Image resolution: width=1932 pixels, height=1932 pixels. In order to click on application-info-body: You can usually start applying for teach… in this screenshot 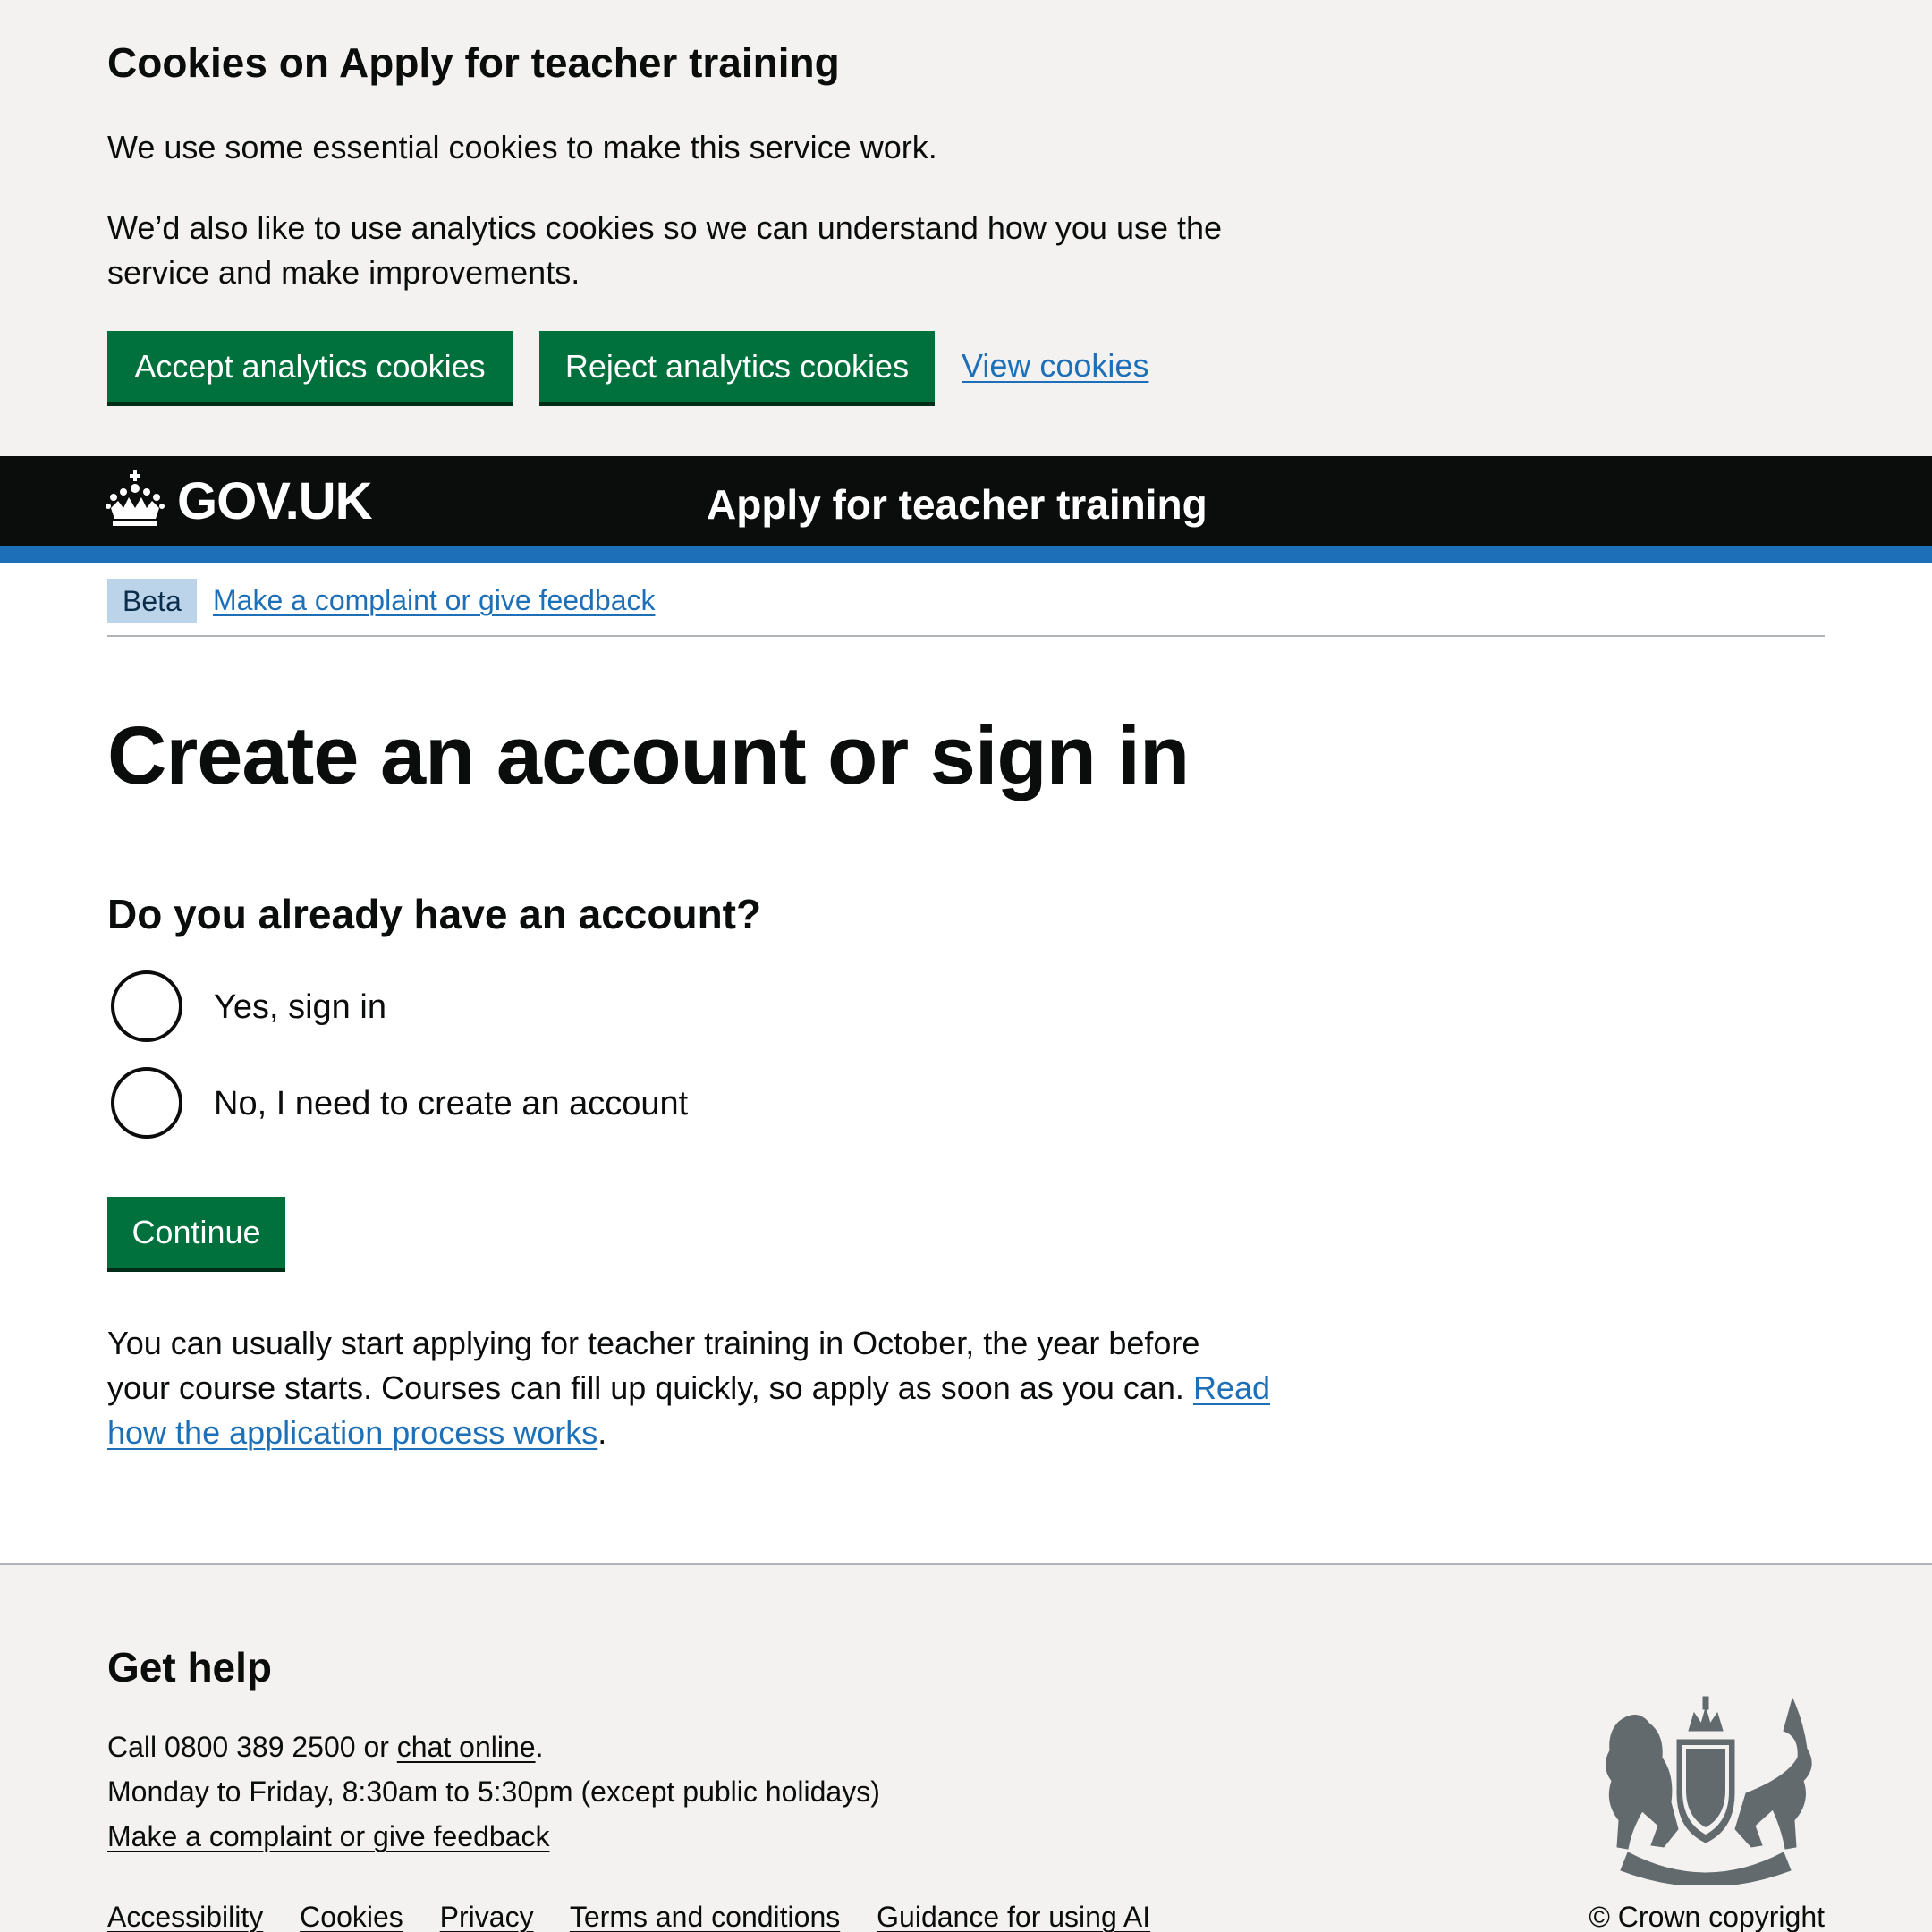, I will do `click(653, 1365)`.